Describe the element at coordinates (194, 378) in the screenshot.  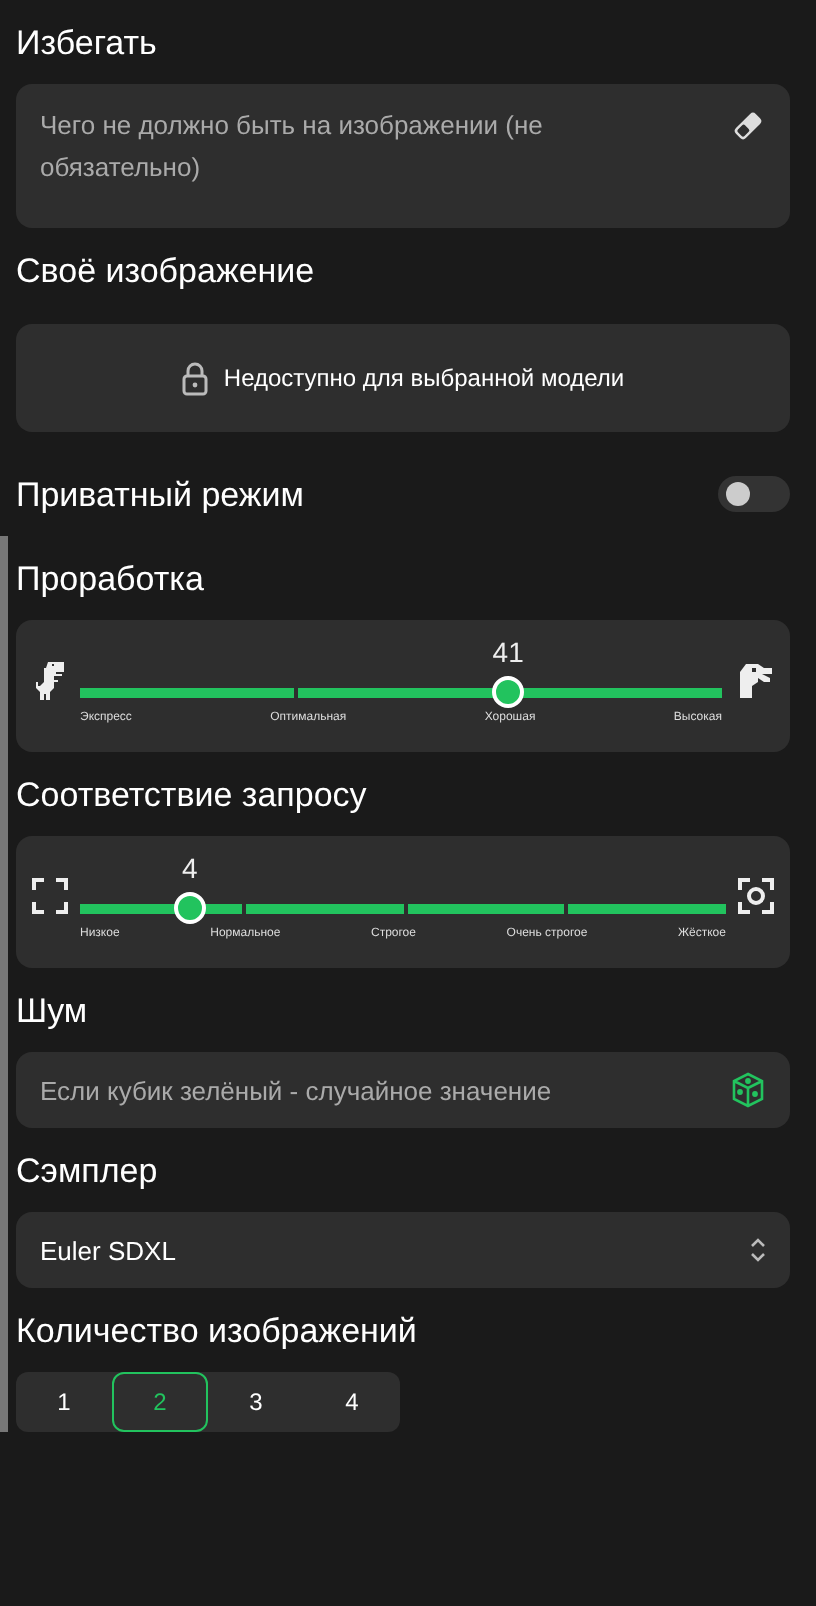
I see `lock-icon` at that location.